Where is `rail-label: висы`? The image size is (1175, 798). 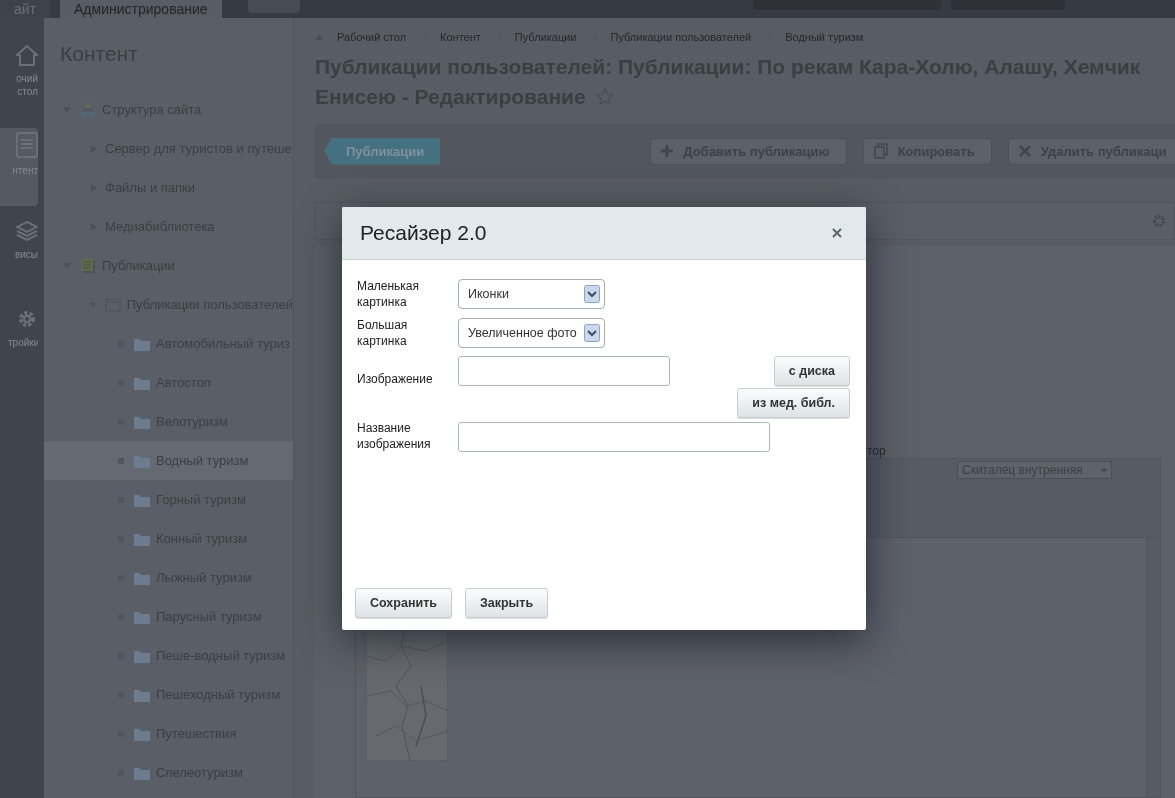 rail-label: висы is located at coordinates (25, 254).